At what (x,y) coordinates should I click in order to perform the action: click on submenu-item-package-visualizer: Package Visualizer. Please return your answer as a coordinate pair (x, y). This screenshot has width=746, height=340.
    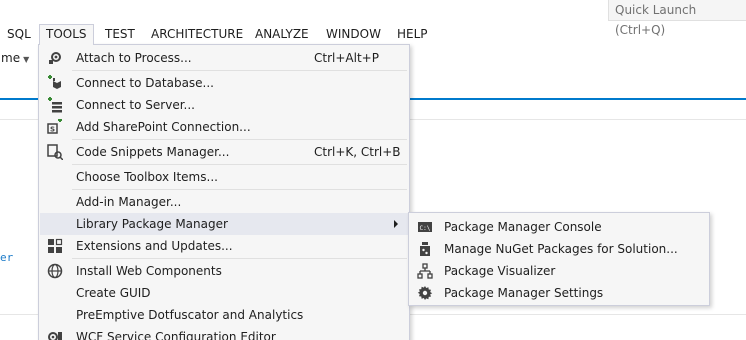
    Looking at the image, I should click on (559, 271).